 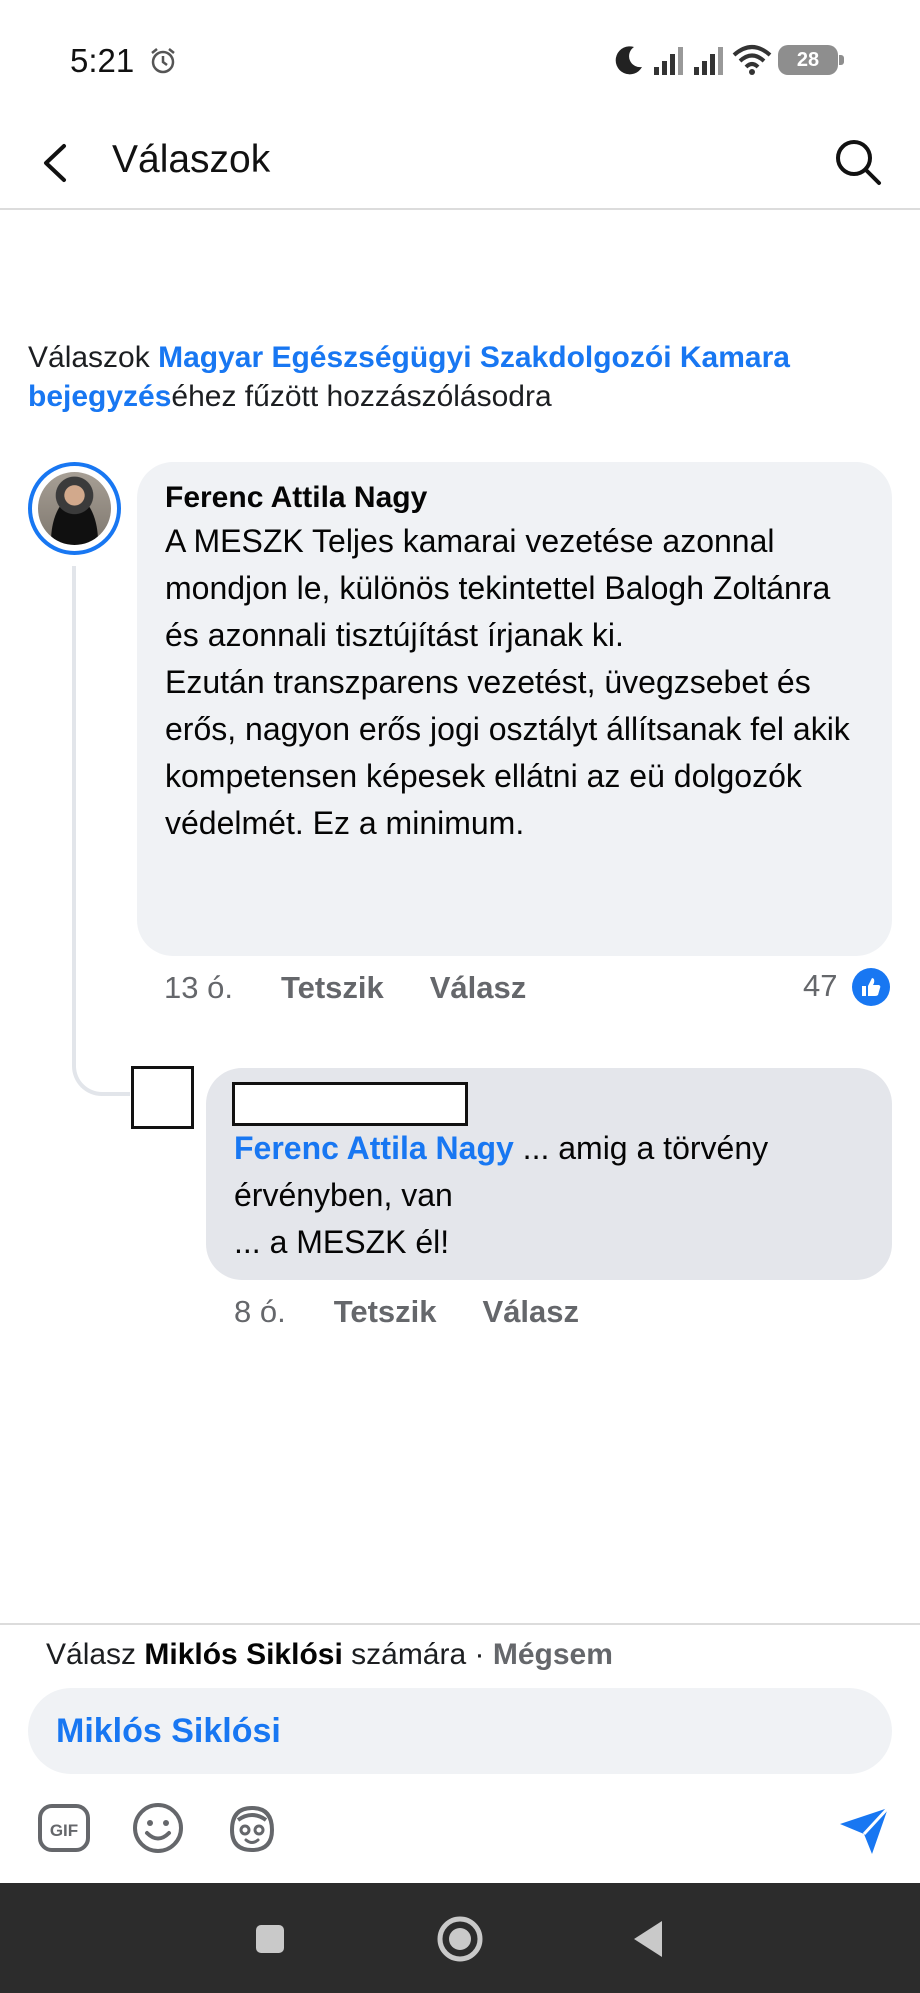 I want to click on thumbs-up-icon, so click(x=871, y=987).